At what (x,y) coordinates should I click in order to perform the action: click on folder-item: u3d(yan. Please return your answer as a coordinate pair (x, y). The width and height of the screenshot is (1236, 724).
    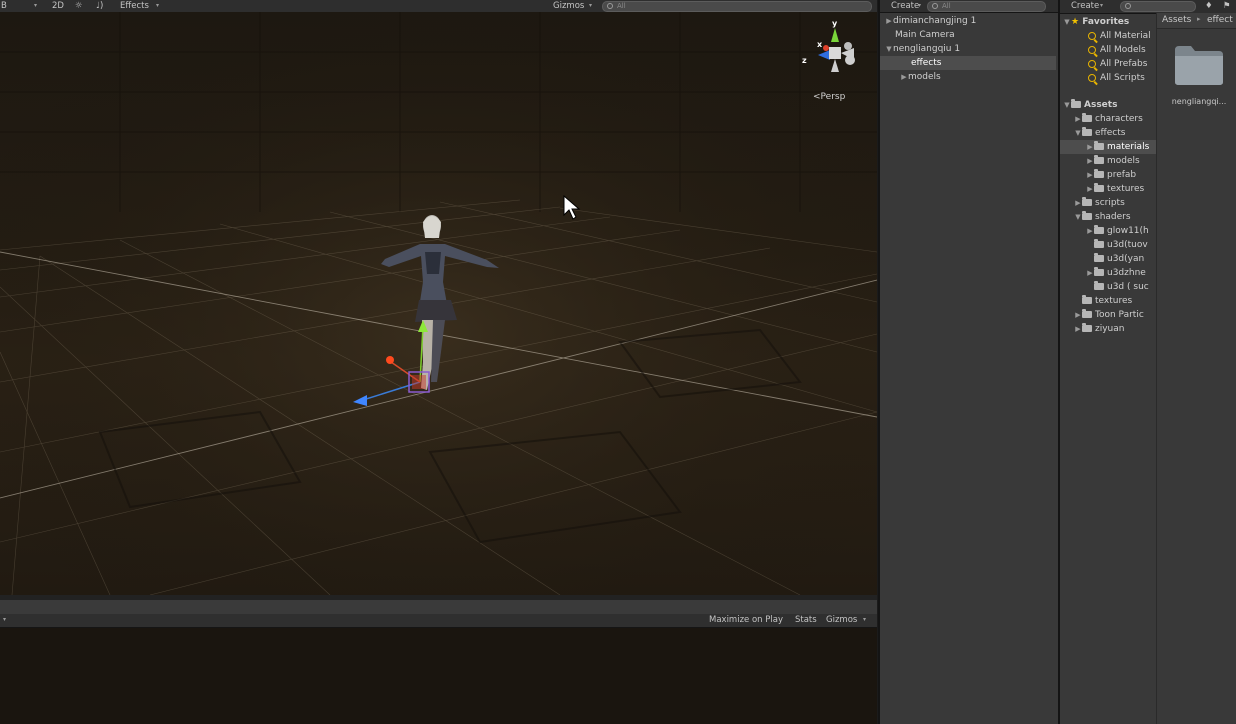
    Looking at the image, I should click on (1119, 259).